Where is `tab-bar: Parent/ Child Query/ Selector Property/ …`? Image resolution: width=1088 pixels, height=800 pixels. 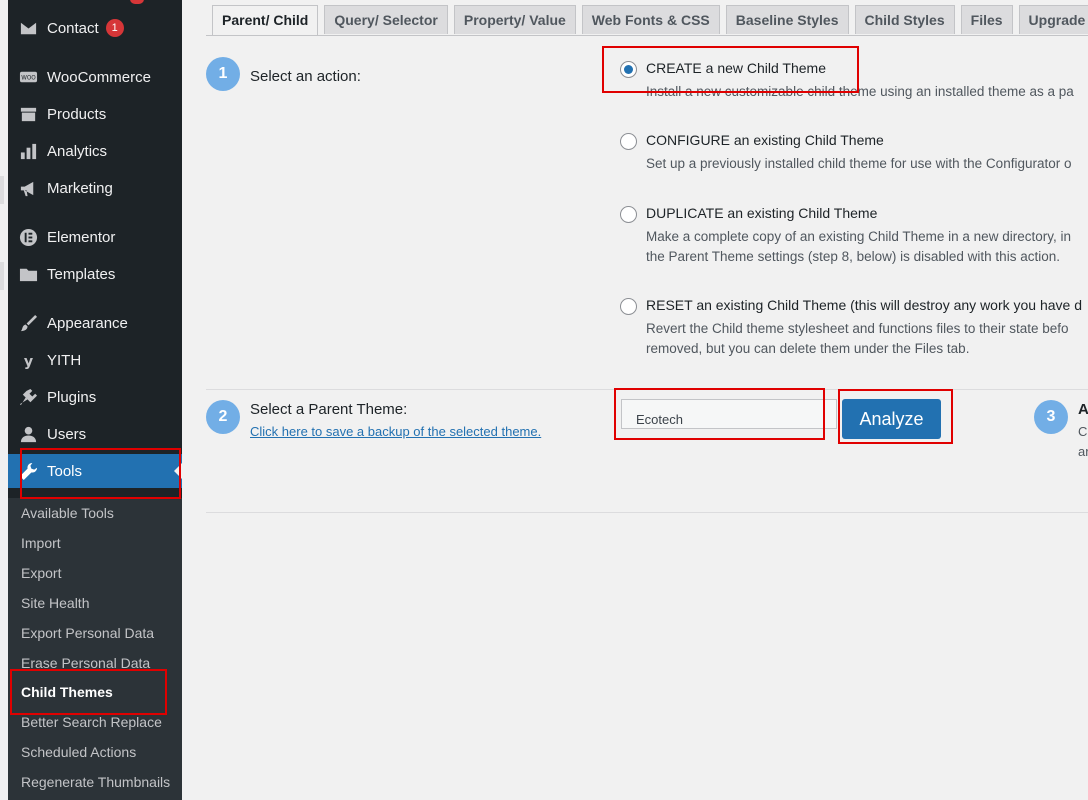
tab-bar: Parent/ Child Query/ Selector Property/ … is located at coordinates (650, 20).